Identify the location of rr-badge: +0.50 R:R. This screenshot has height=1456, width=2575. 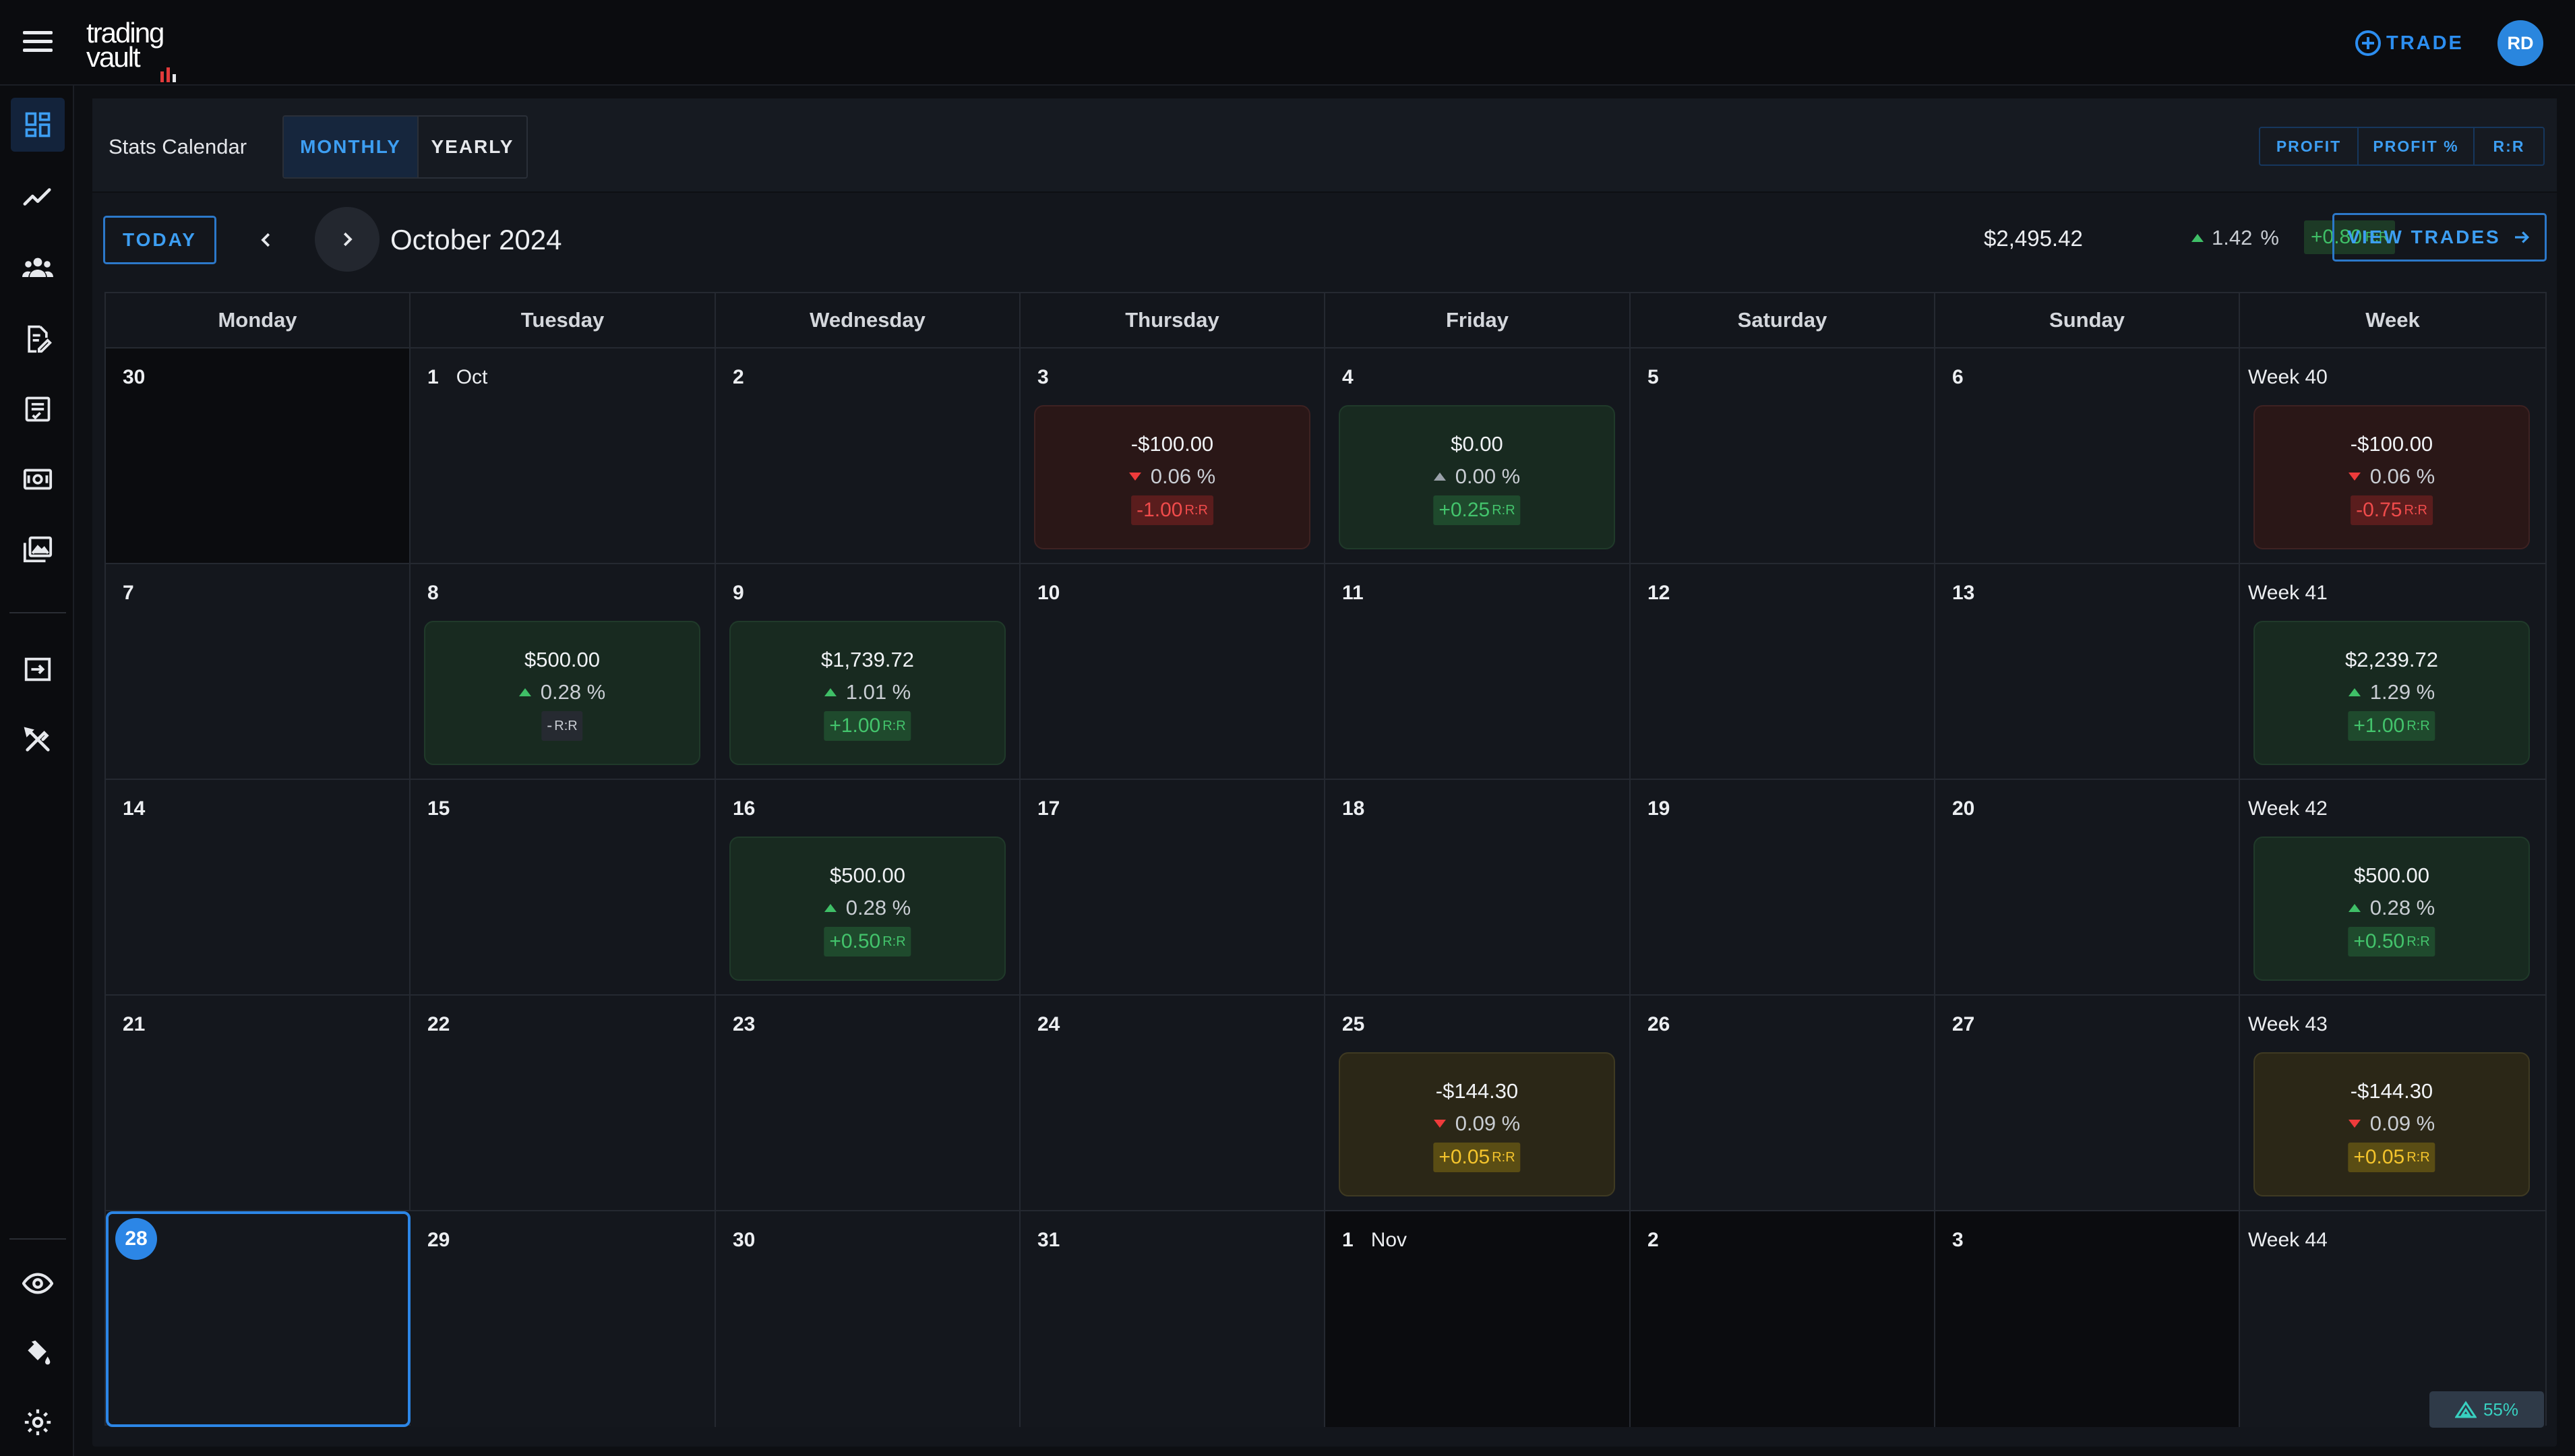
(2391, 942).